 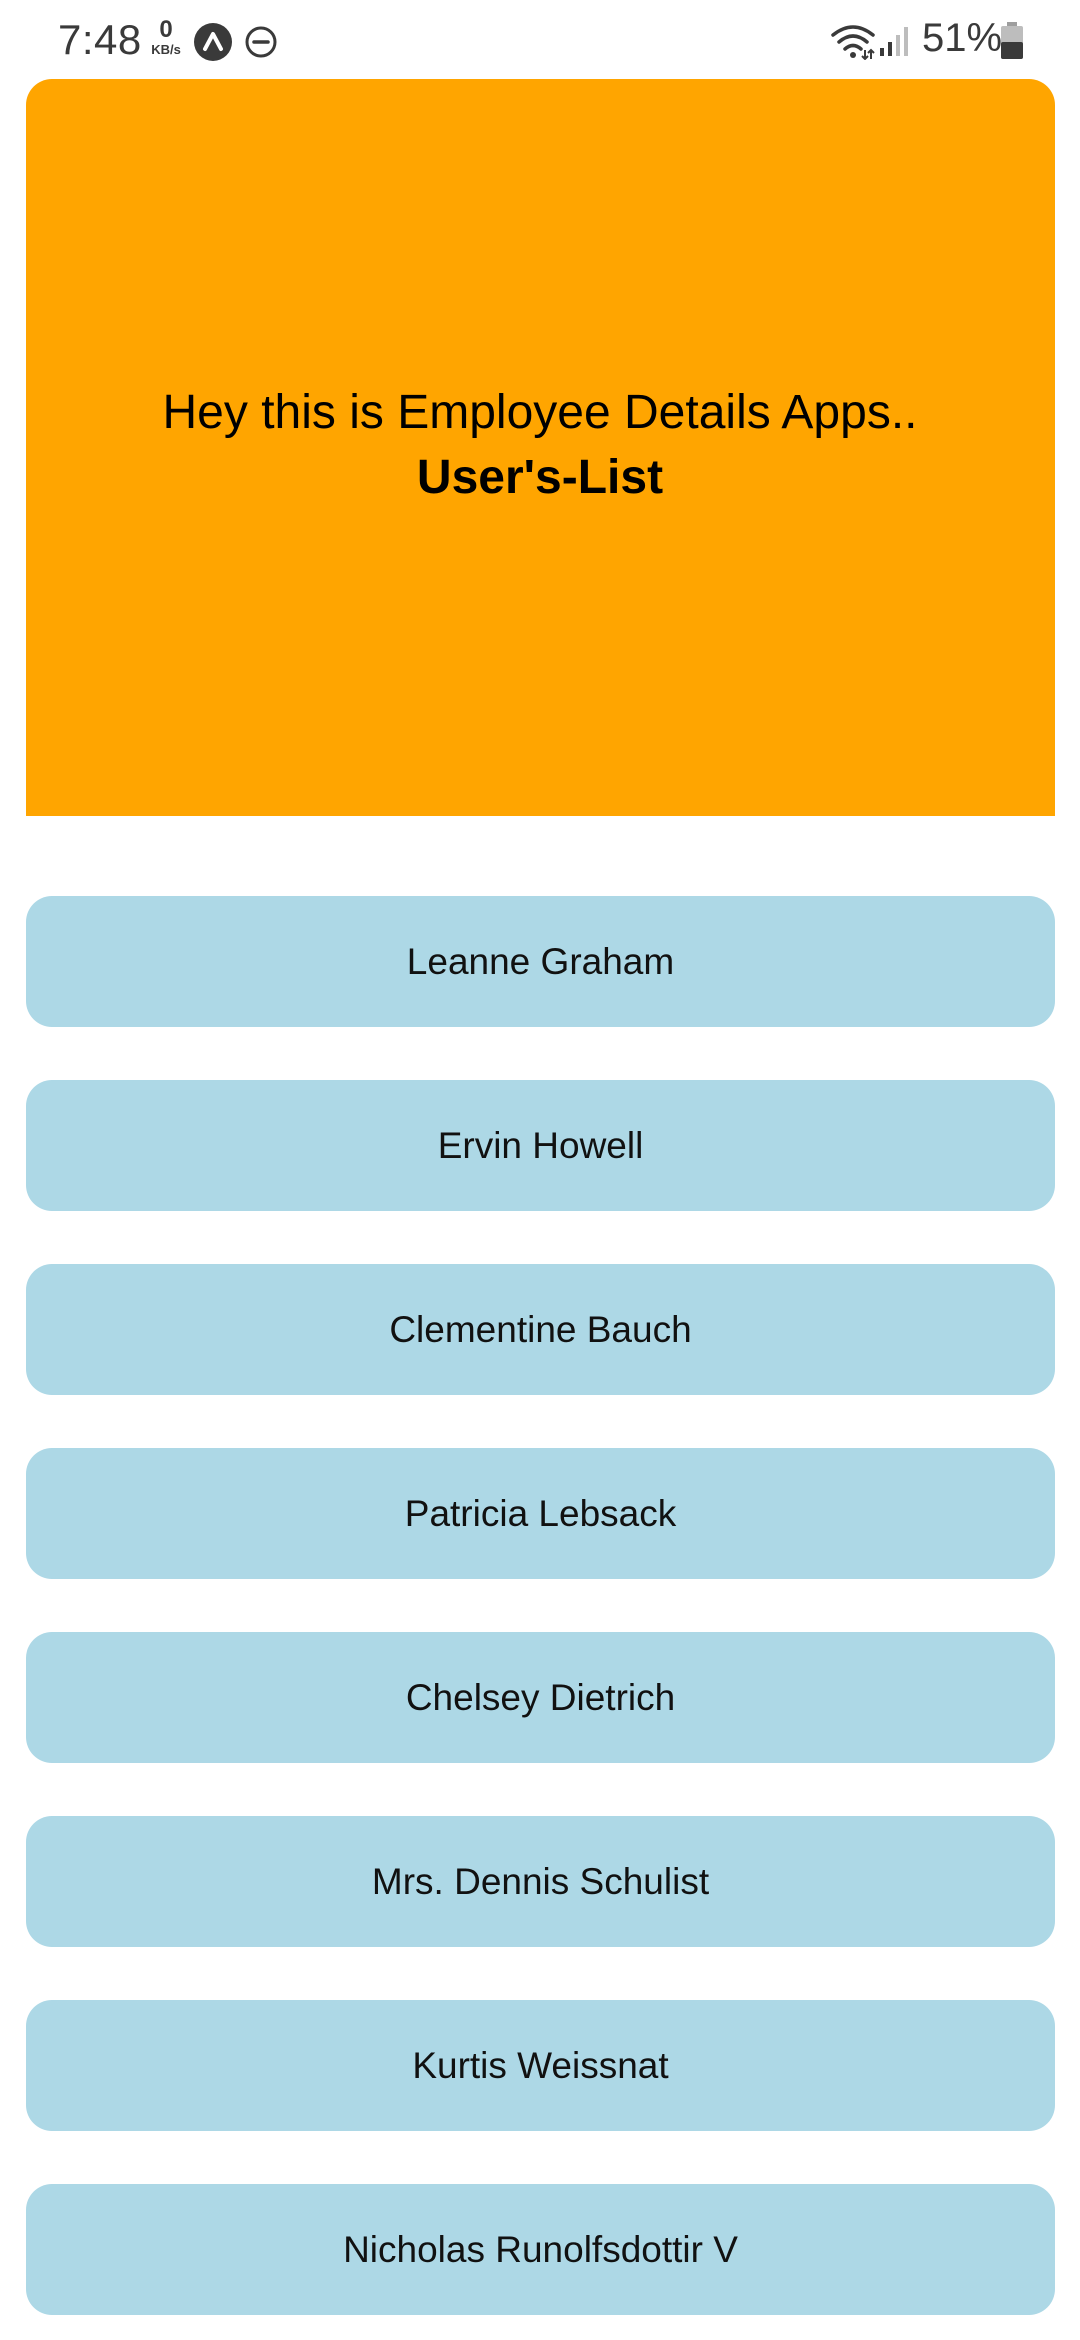 What do you see at coordinates (540, 412) in the screenshot?
I see `header-title: Hey this is Employee Details Apps..` at bounding box center [540, 412].